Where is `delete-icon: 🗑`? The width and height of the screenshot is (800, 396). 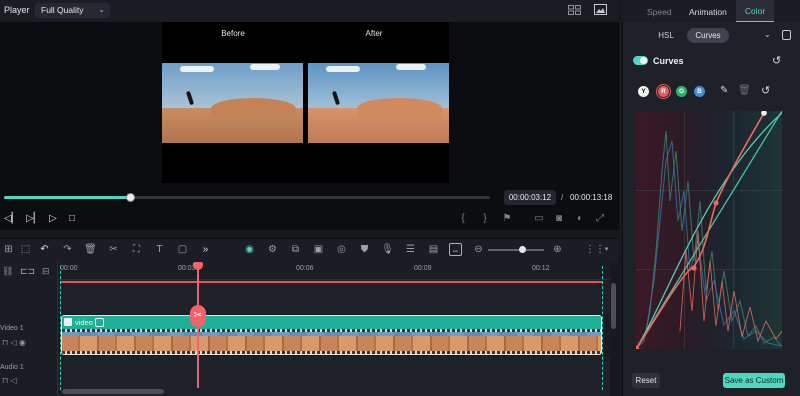 delete-icon: 🗑 is located at coordinates (90, 249).